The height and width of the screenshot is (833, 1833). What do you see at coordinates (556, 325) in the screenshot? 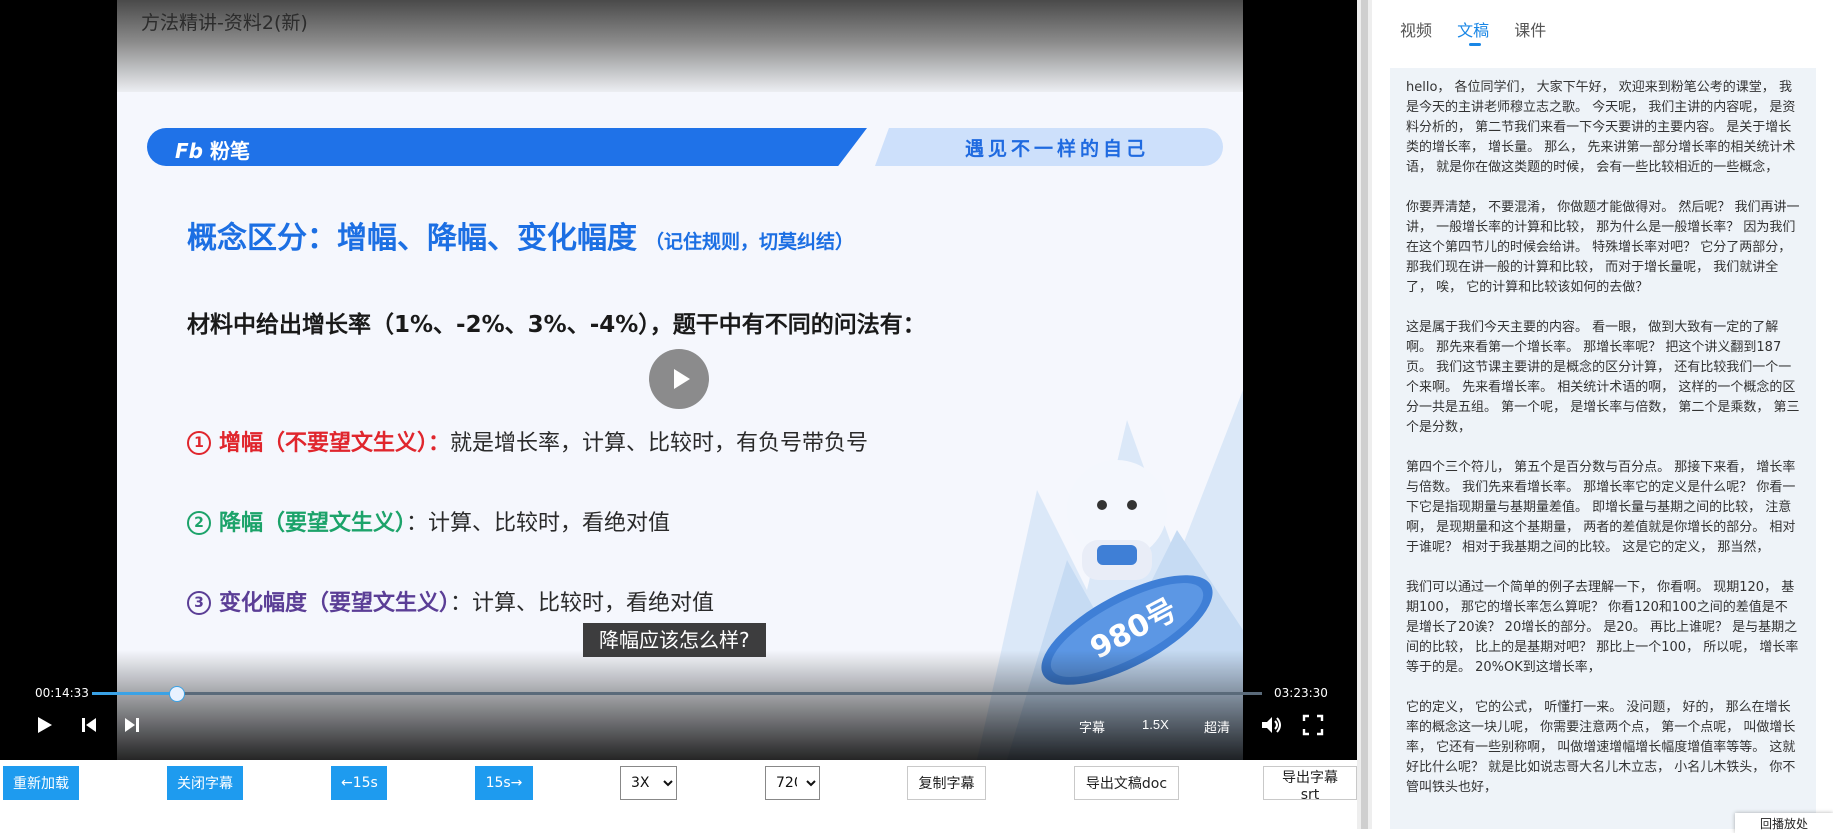
I see `slide-lead: 材料中给出增长率（1%、-2%、3%、-4%），题干中有不同的问法有：` at bounding box center [556, 325].